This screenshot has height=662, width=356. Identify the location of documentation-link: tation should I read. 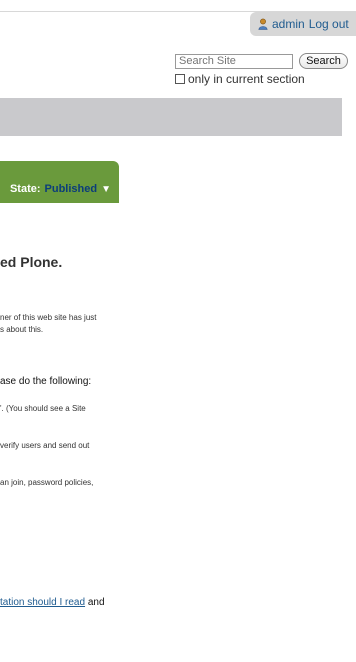
(42, 602).